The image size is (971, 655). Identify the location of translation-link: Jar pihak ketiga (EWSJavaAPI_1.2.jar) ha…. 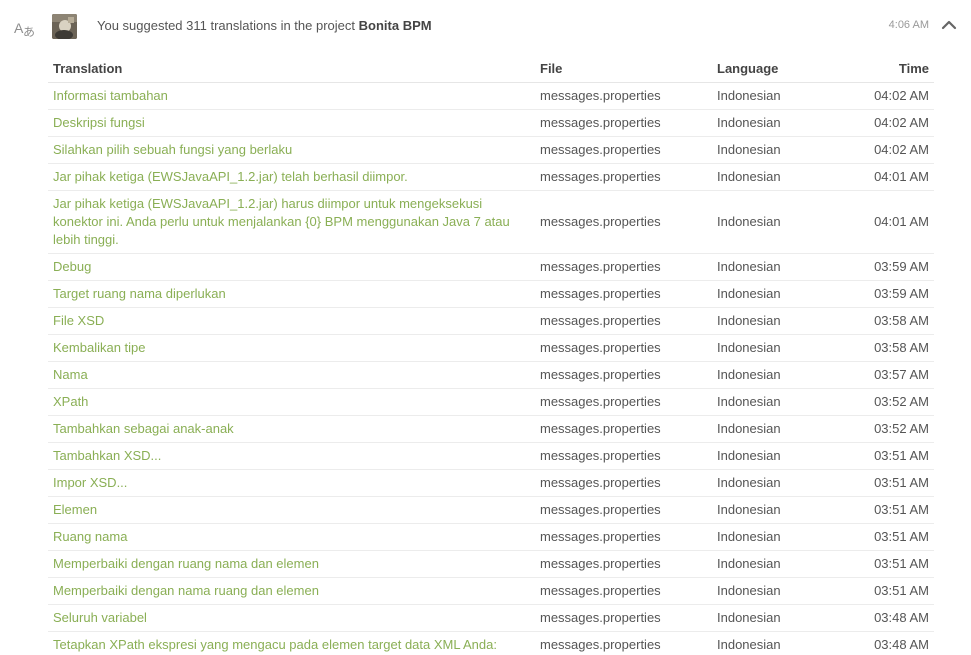
(281, 221).